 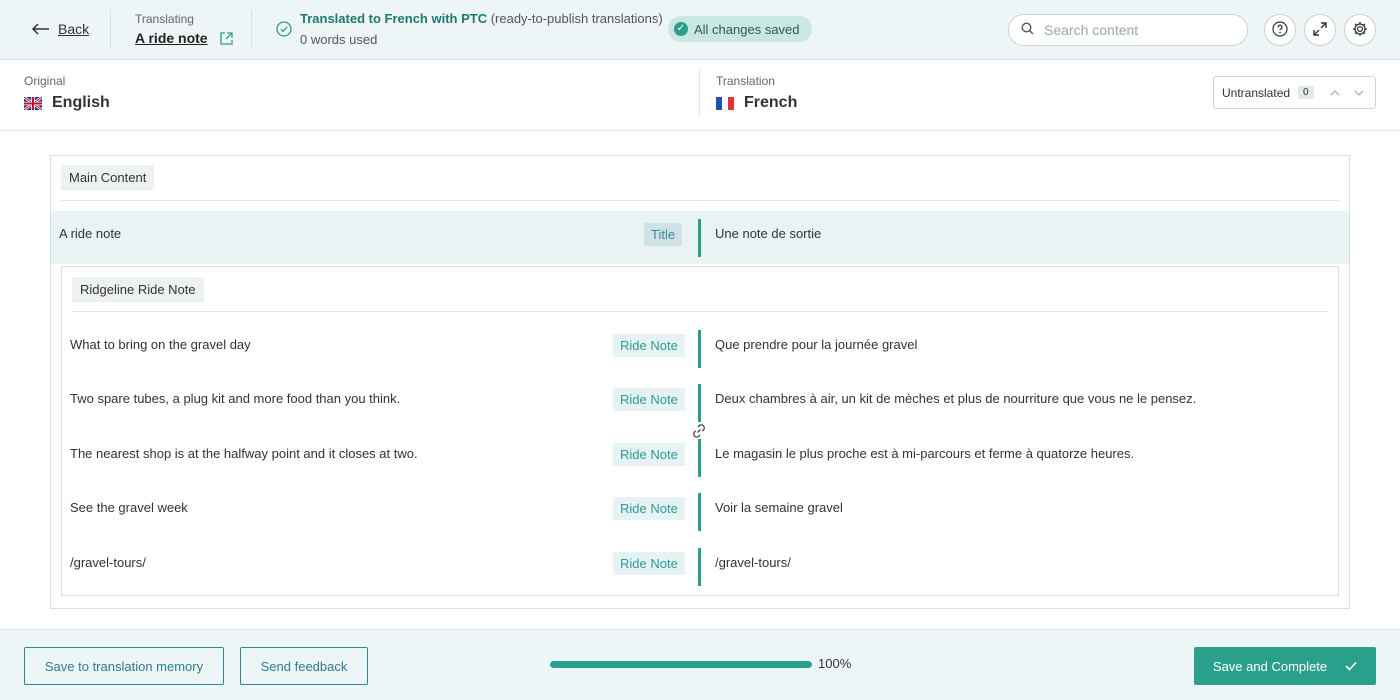 I want to click on check-icon, so click(x=1351, y=666).